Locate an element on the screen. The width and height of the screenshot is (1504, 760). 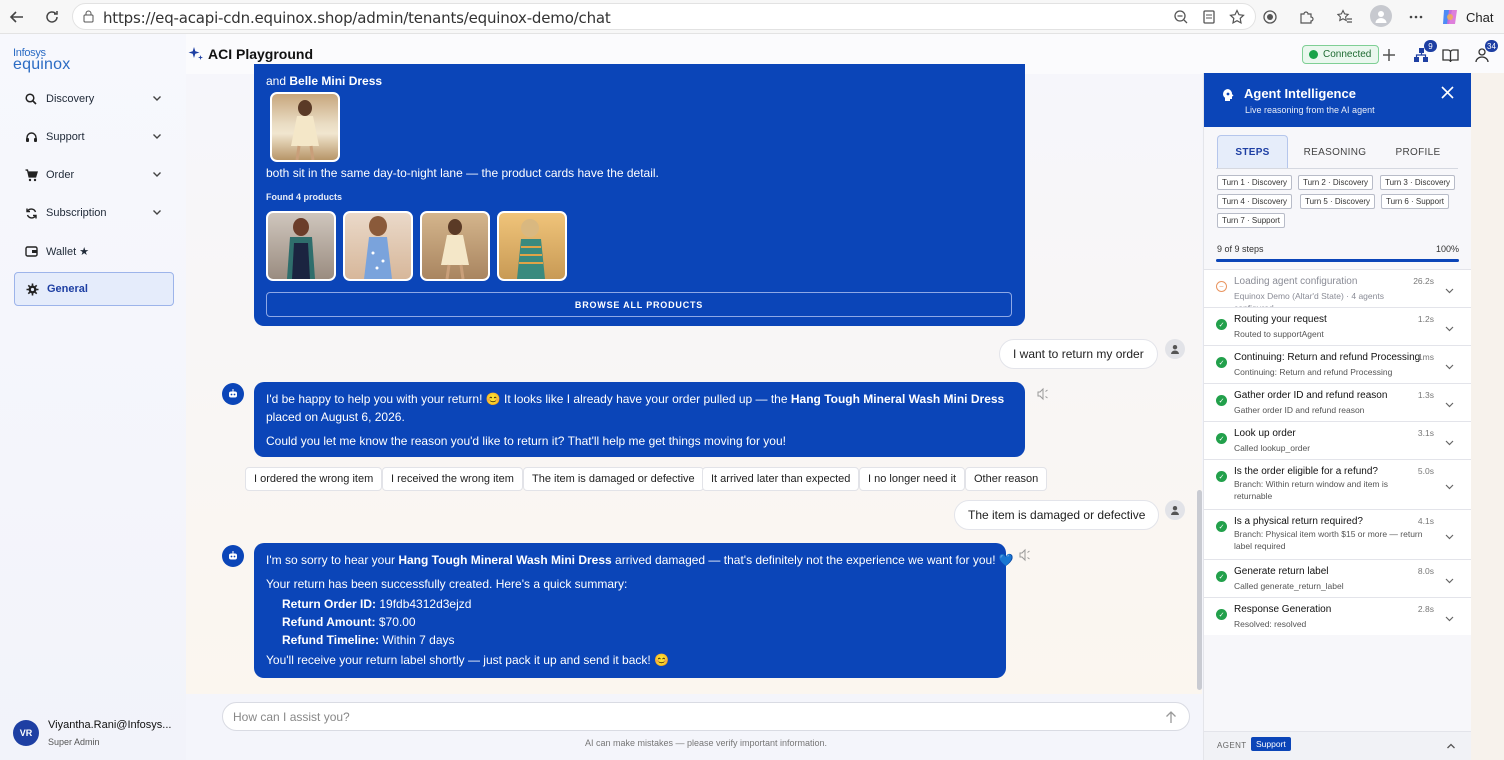
favorites-icon is located at coordinates (1345, 17).